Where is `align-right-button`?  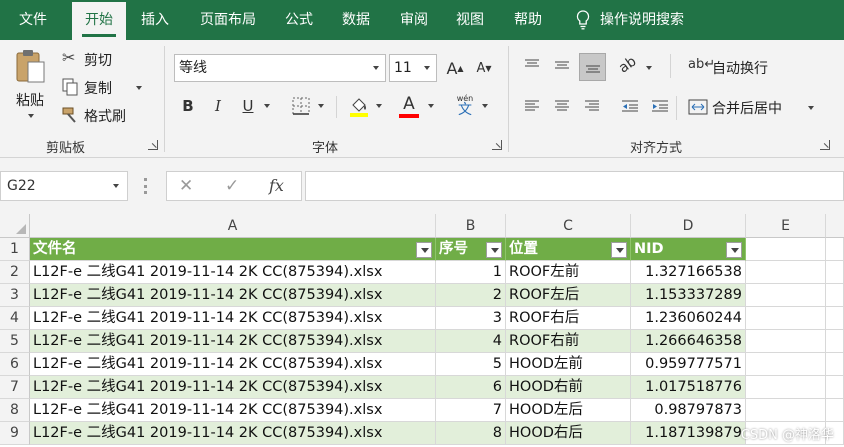
align-right-button is located at coordinates (592, 106).